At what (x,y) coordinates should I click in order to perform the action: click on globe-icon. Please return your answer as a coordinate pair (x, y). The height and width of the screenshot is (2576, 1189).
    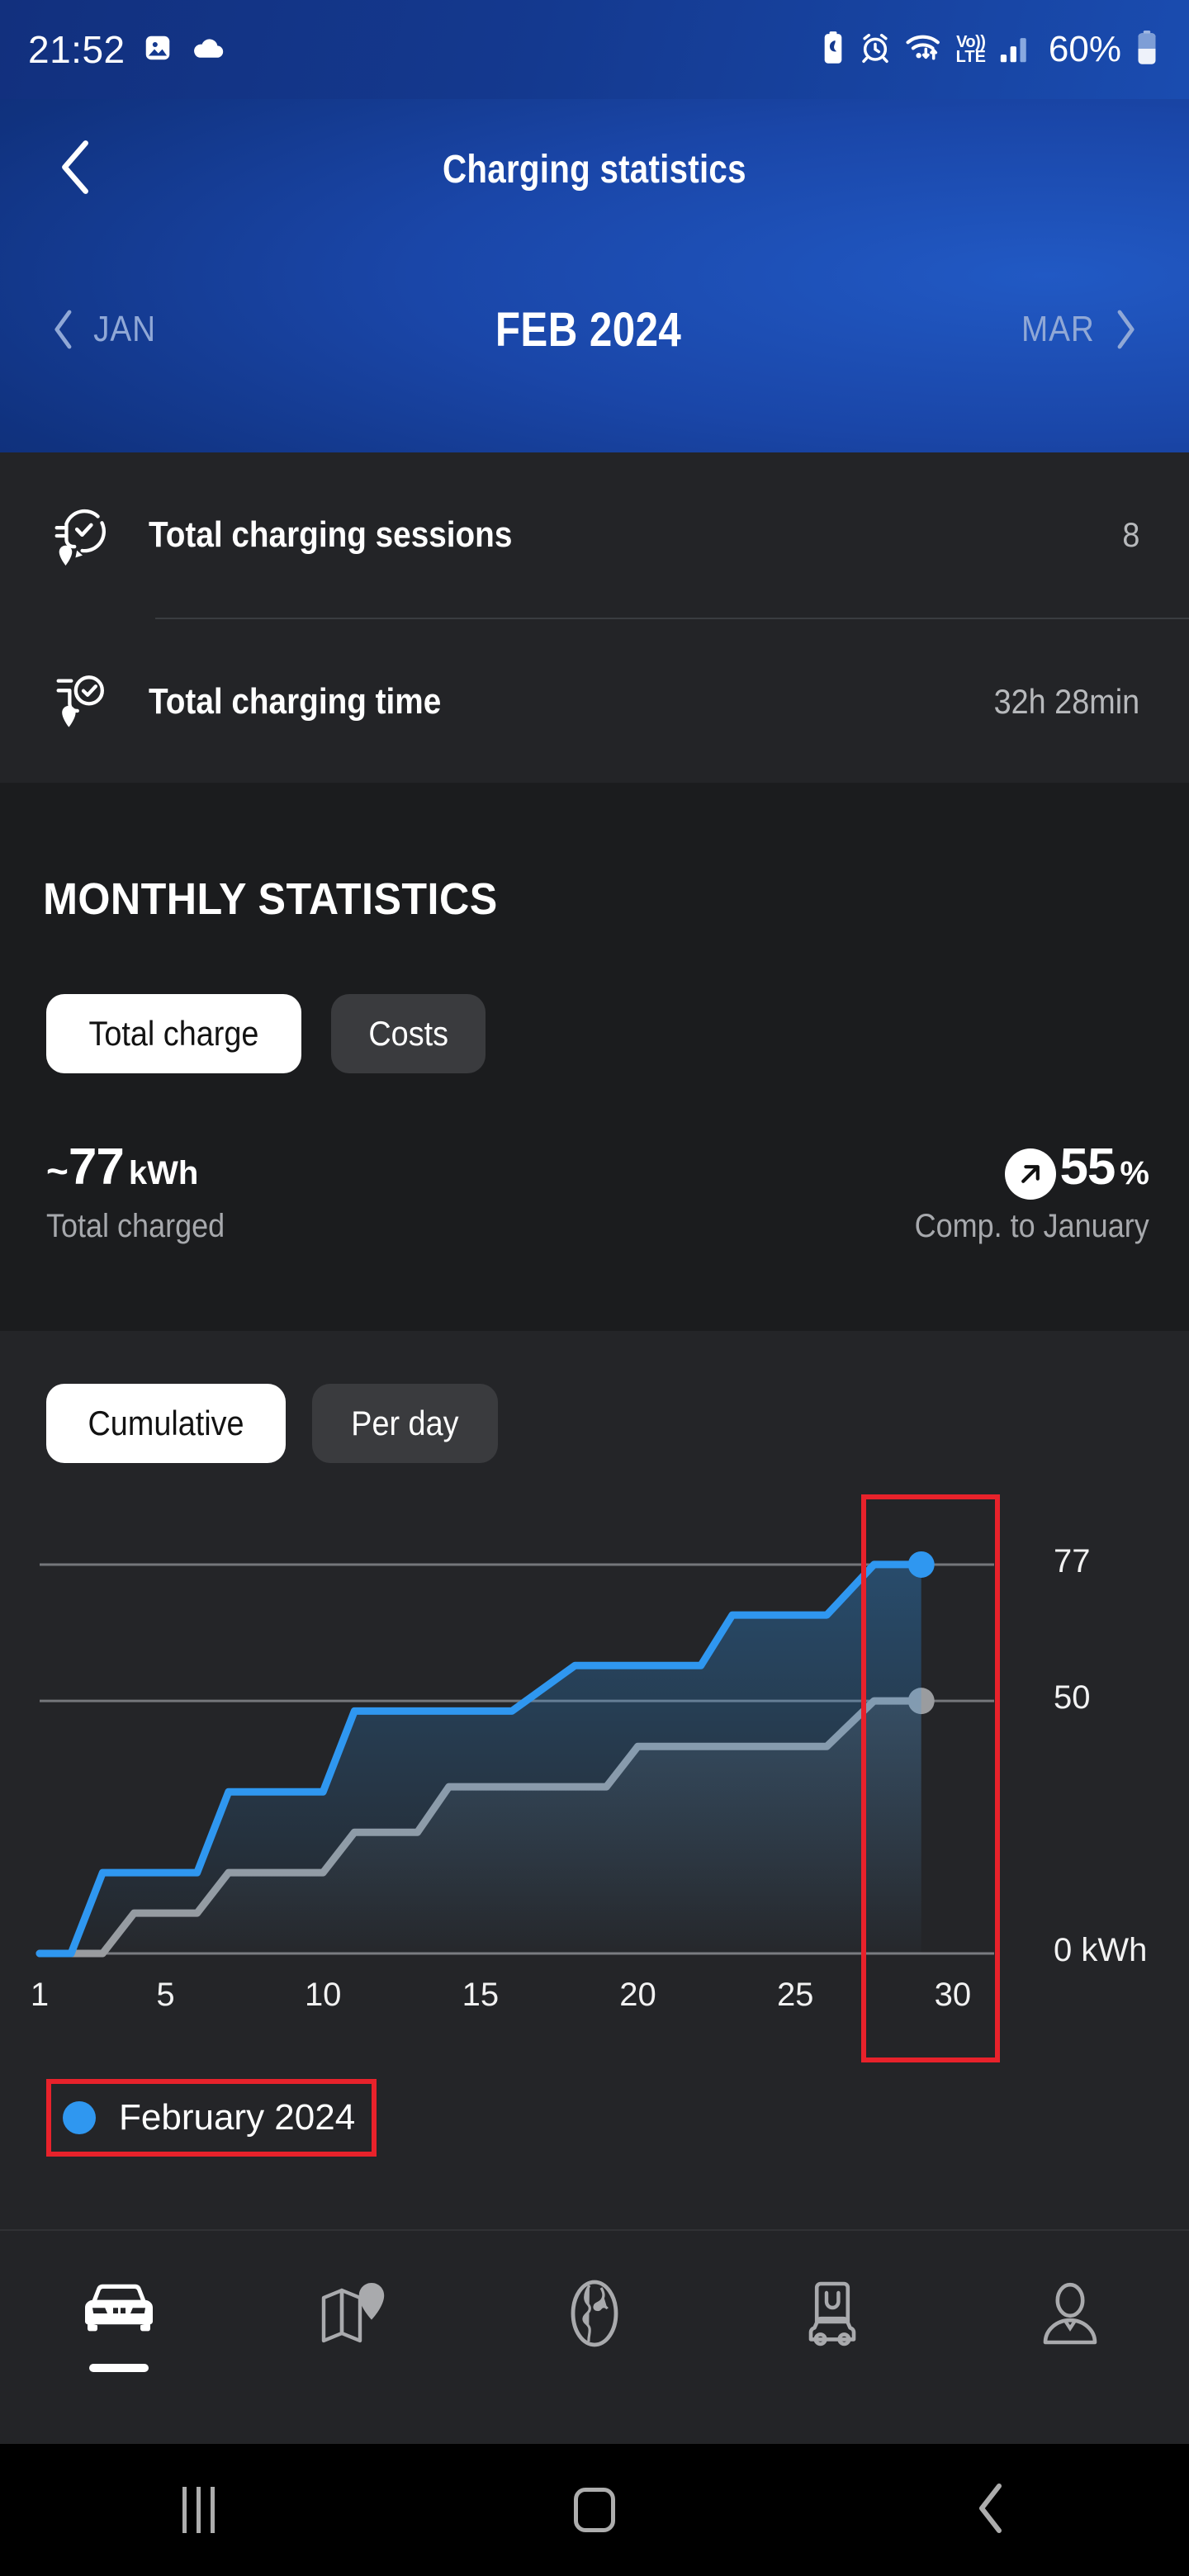
    Looking at the image, I should click on (594, 2315).